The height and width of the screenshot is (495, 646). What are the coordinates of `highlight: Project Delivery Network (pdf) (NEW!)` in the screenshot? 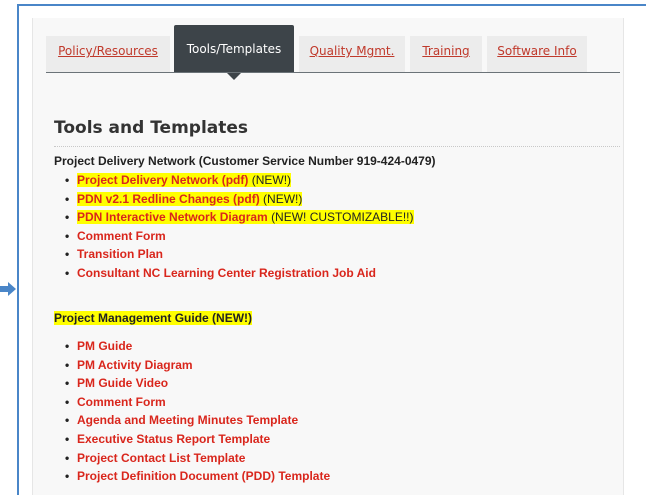 It's located at (184, 180).